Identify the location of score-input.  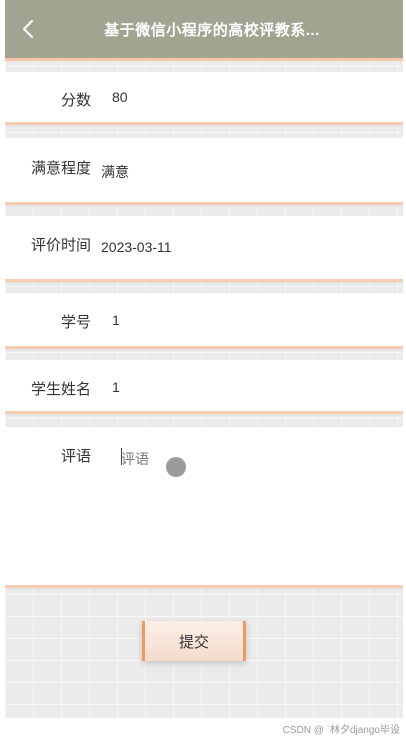
(242, 97).